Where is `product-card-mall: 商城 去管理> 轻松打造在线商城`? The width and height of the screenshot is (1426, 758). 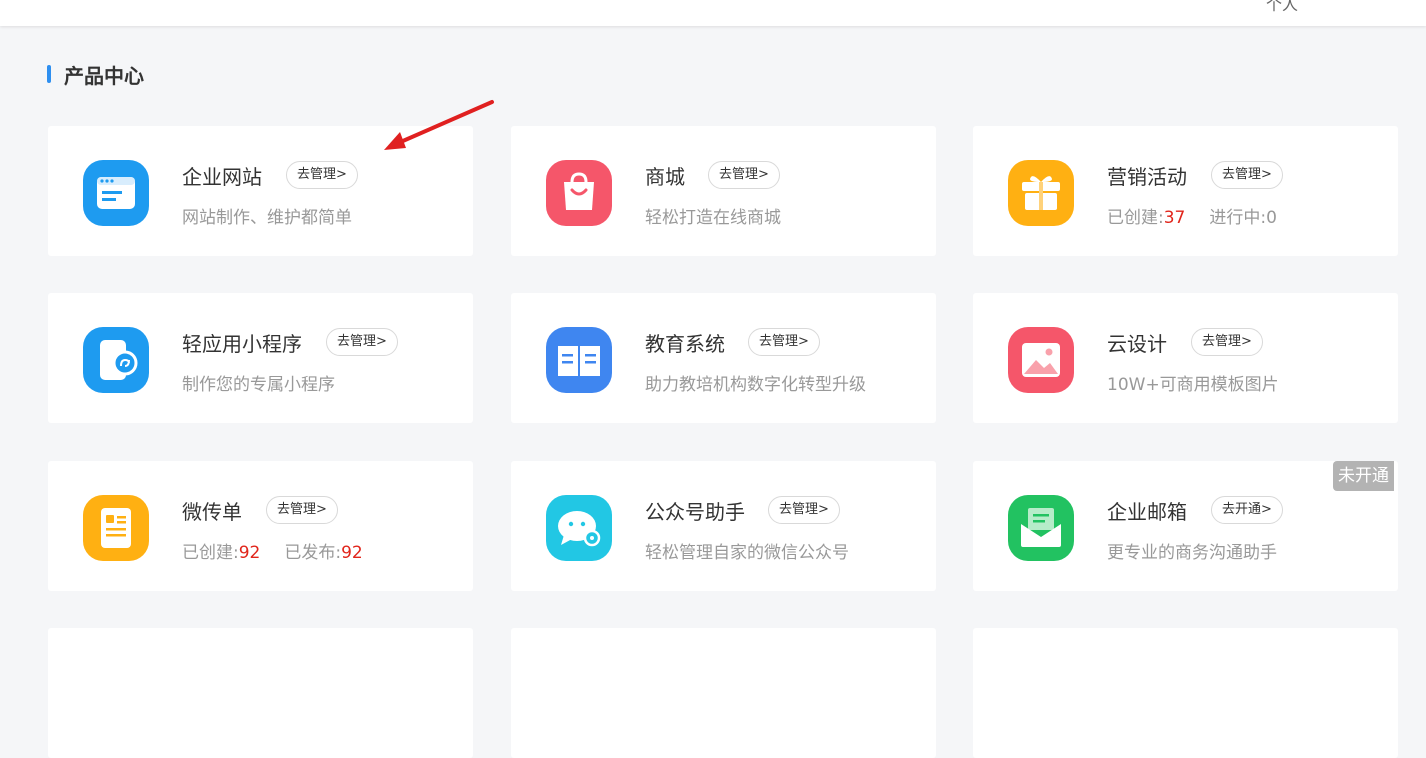
product-card-mall: 商城 去管理> 轻松打造在线商城 is located at coordinates (723, 191).